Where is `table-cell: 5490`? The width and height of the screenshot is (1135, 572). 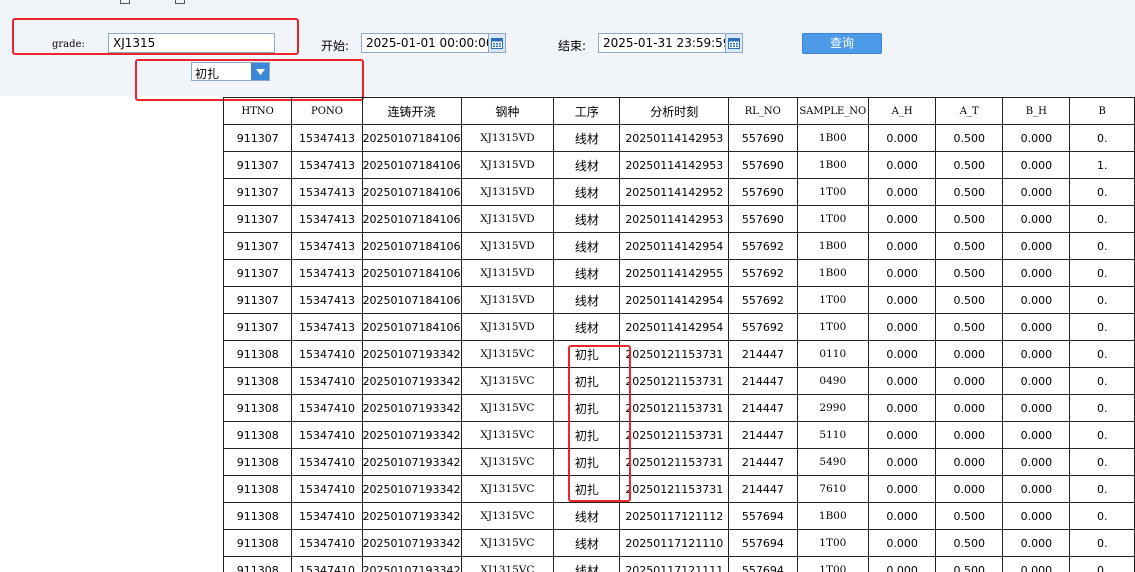 table-cell: 5490 is located at coordinates (833, 462).